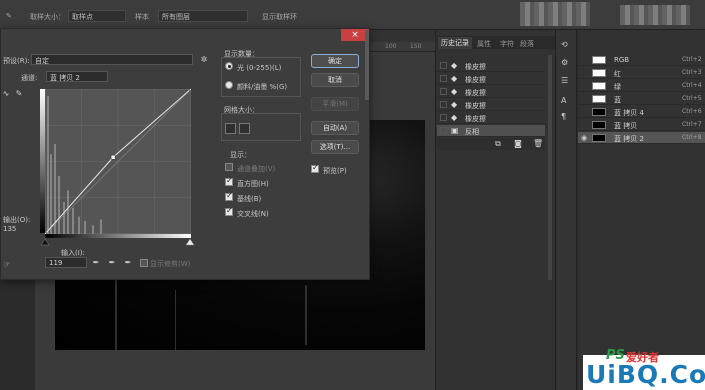 This screenshot has width=705, height=390. Describe the element at coordinates (335, 80) in the screenshot. I see `cancel-button: 取消` at that location.